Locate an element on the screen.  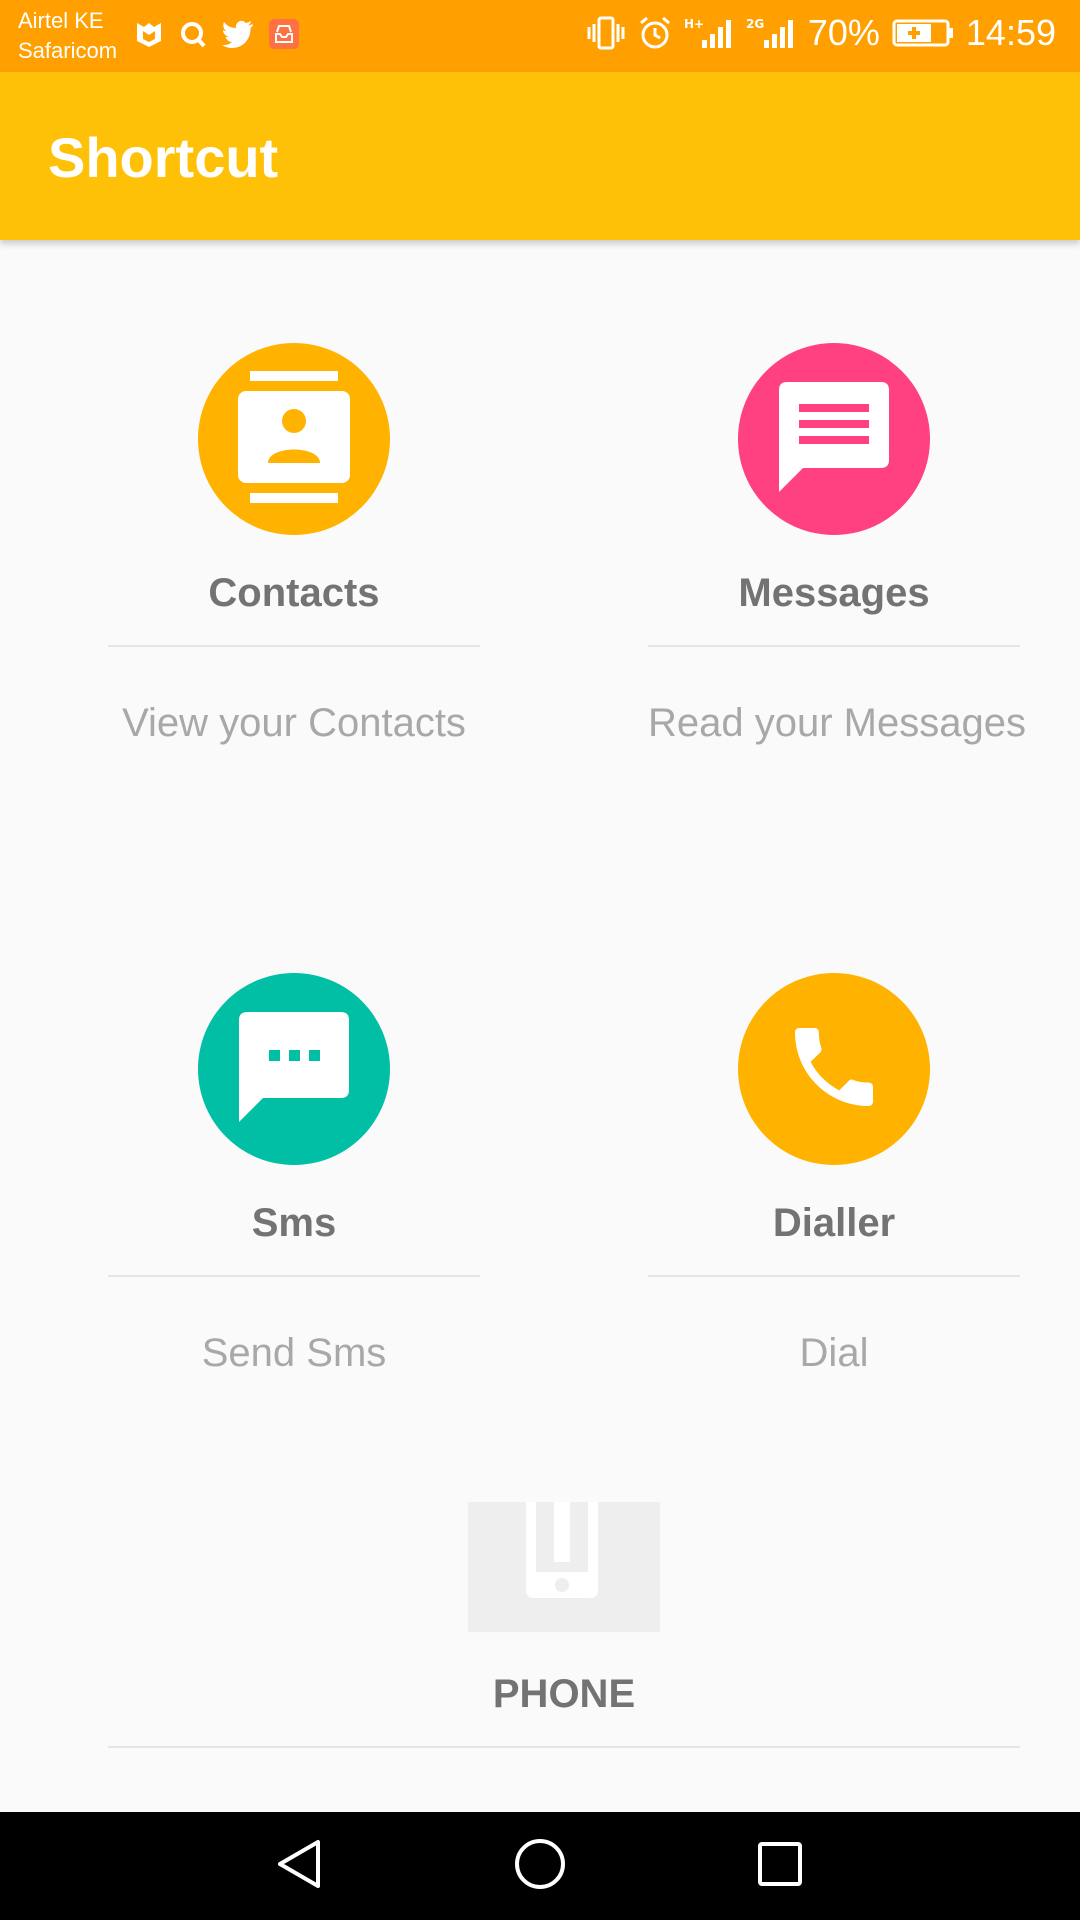
system-status-icons: H+ 2G 70% 14:59 is located at coordinates (821, 33).